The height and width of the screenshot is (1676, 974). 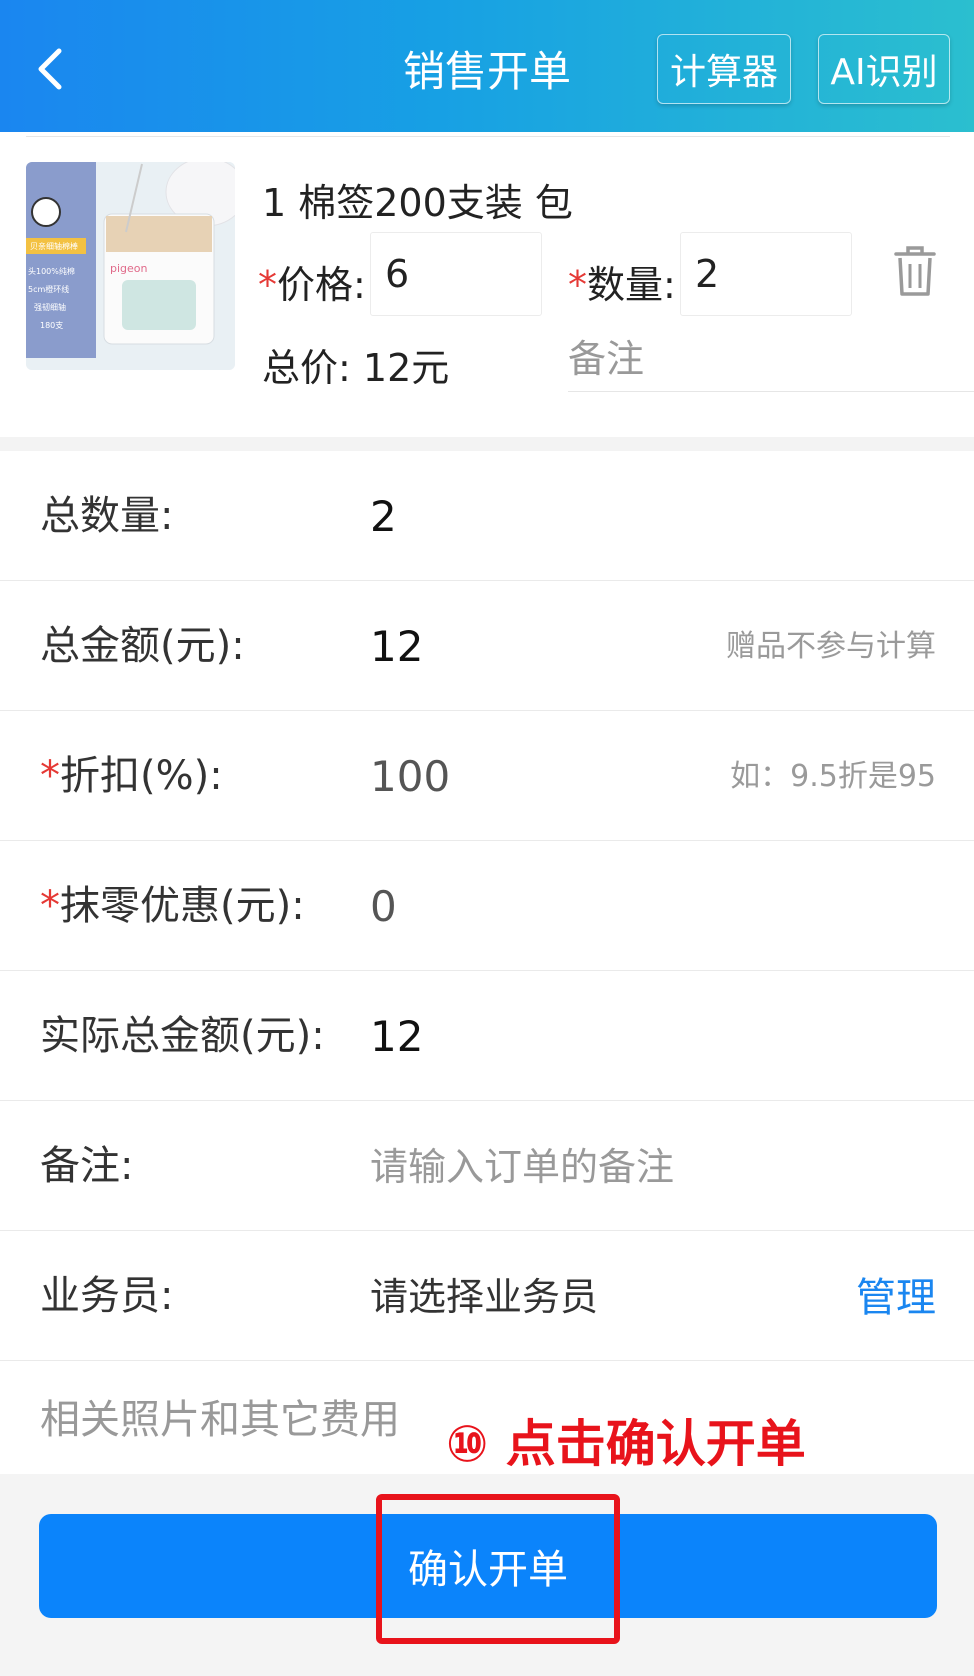 I want to click on delete-item-button, so click(x=915, y=272).